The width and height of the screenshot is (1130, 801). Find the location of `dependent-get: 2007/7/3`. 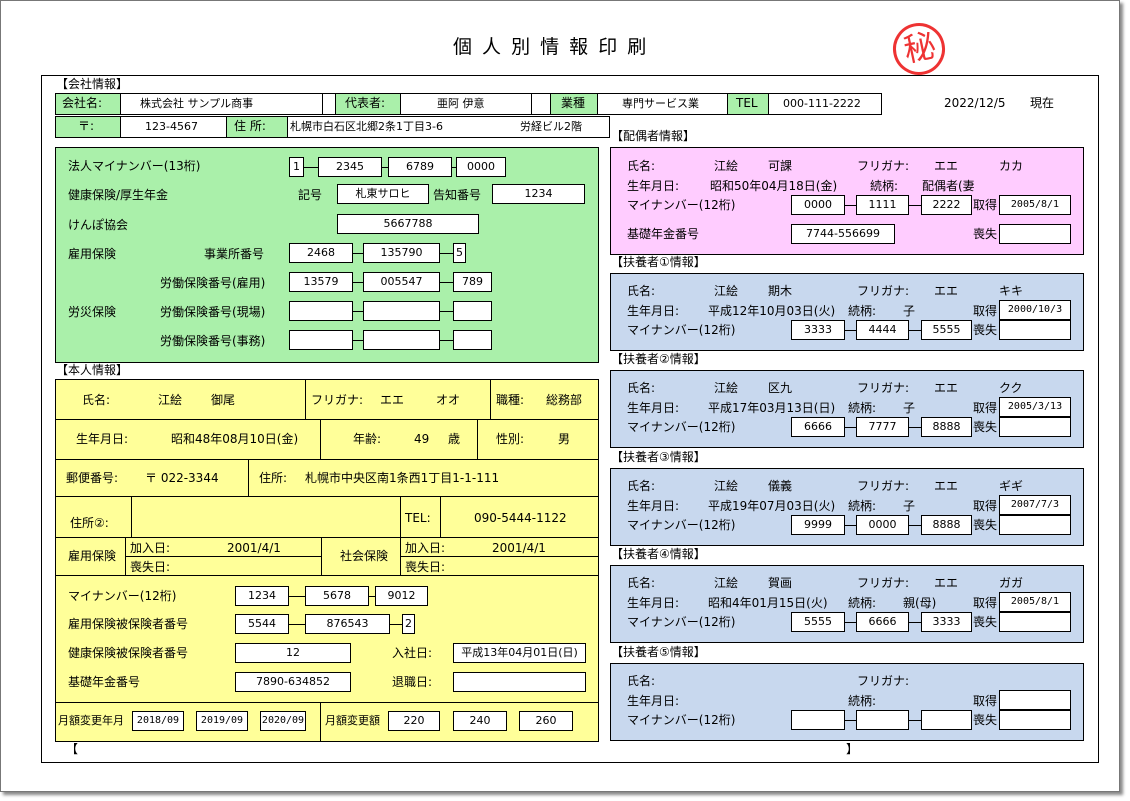

dependent-get: 2007/7/3 is located at coordinates (1035, 505).